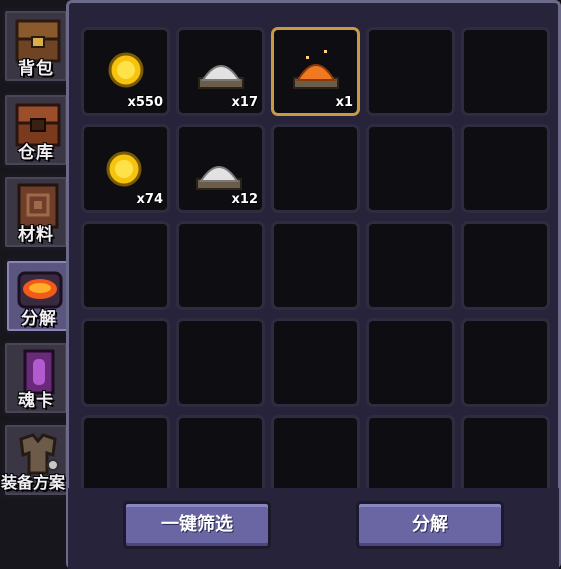  I want to click on item-quantity: x550, so click(145, 102).